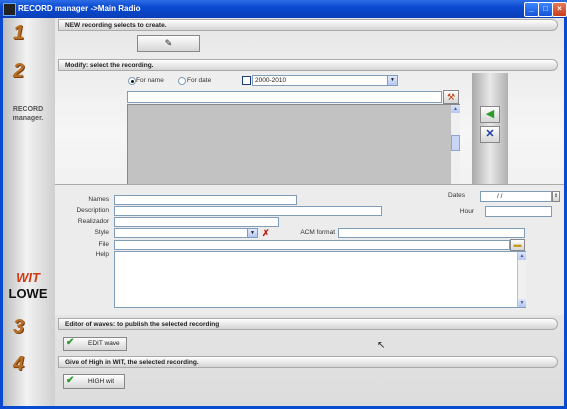 The image size is (567, 409). Describe the element at coordinates (186, 233) in the screenshot. I see `style-select: ▼` at that location.